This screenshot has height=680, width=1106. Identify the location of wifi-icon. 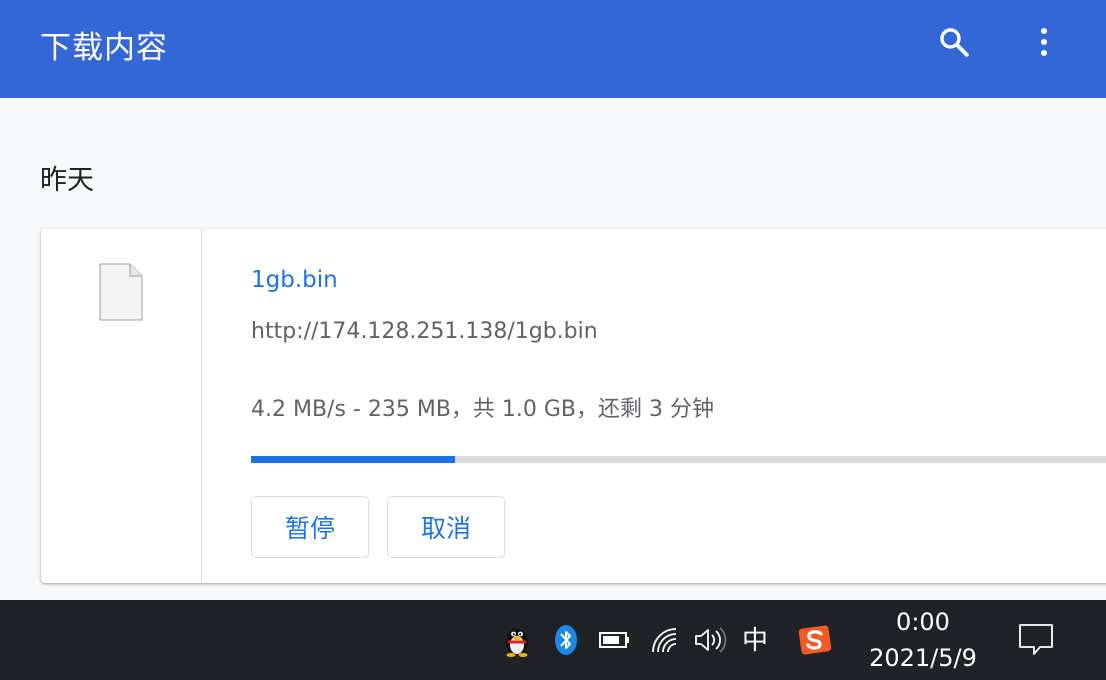
(664, 640).